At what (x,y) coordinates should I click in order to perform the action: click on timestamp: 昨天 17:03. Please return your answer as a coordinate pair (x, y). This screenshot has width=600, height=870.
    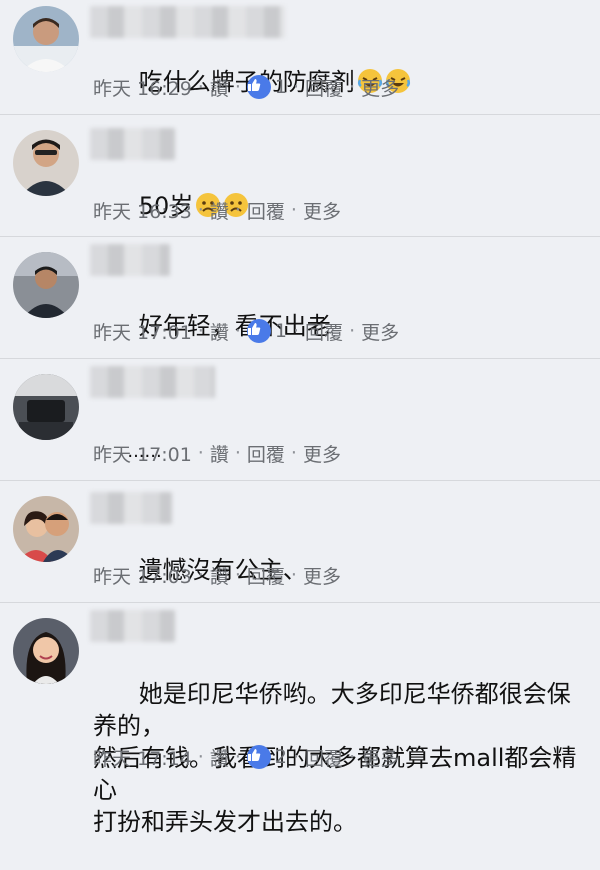
    Looking at the image, I should click on (142, 575).